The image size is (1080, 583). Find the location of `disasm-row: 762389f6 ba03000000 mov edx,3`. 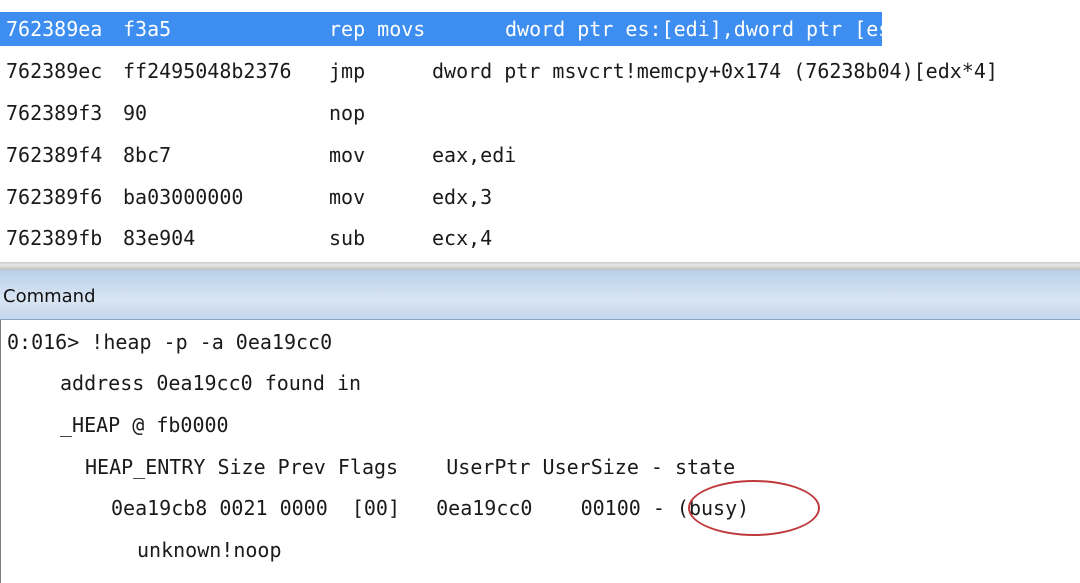

disasm-row: 762389f6 ba03000000 mov edx,3 is located at coordinates (540, 197).